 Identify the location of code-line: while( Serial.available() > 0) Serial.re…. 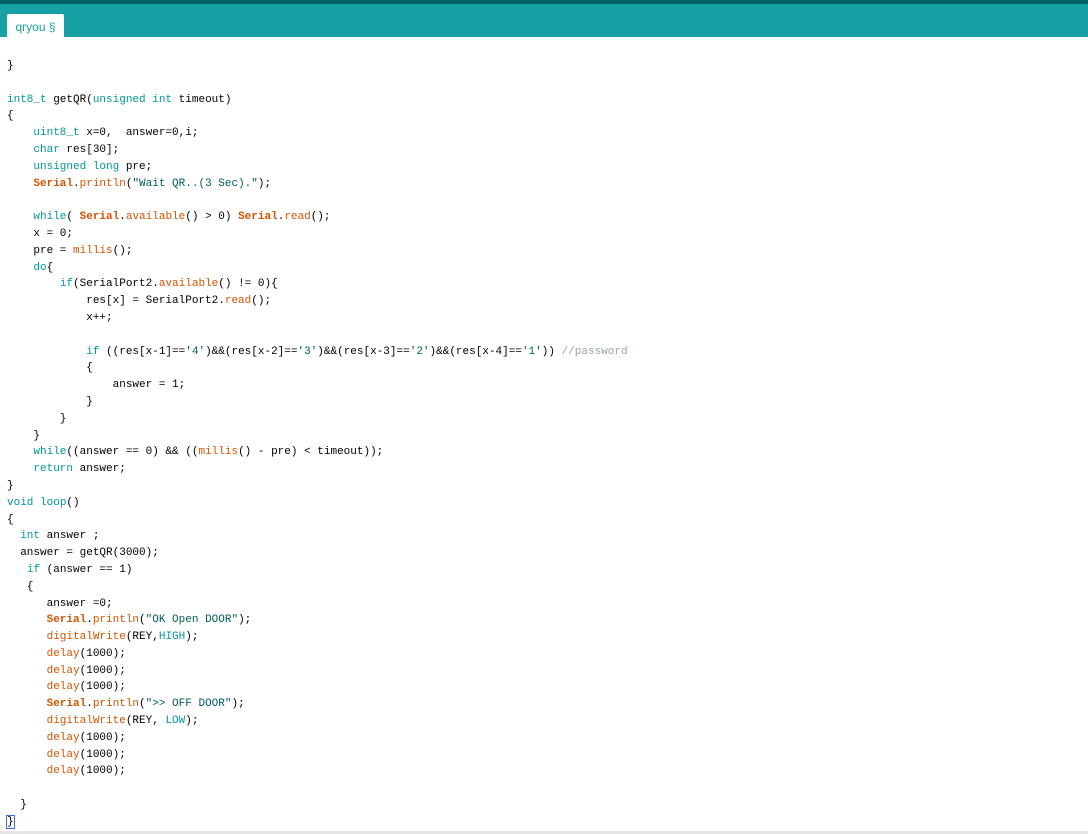
(317, 217).